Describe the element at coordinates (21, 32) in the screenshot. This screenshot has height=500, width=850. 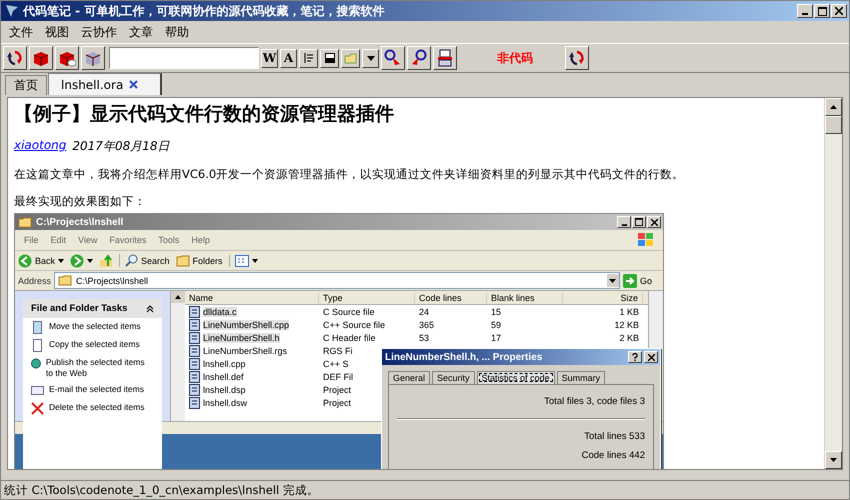
I see `menu-item: 文件` at that location.